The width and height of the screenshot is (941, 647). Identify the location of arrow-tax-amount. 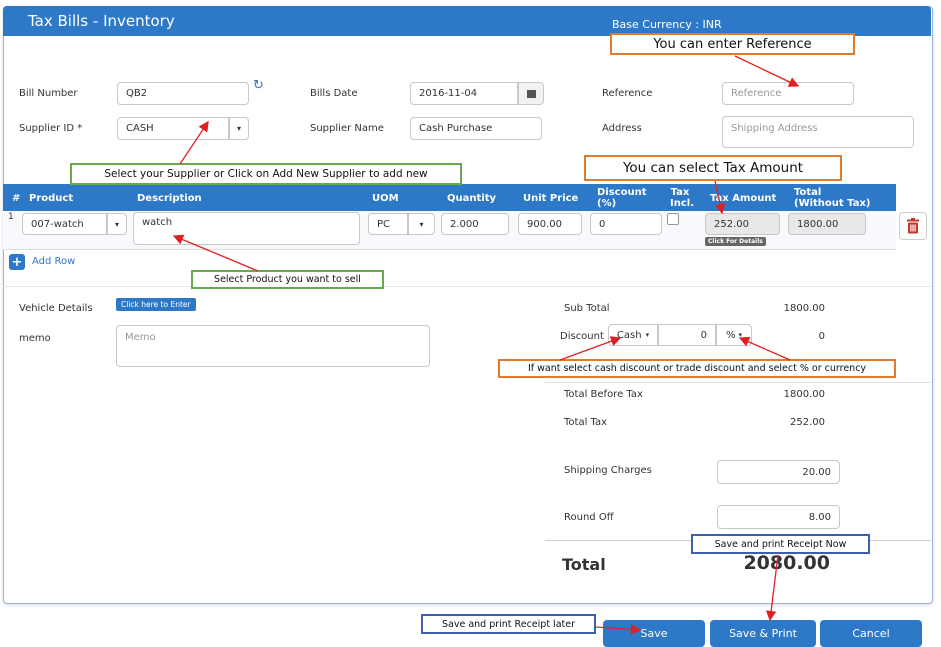
(720, 197).